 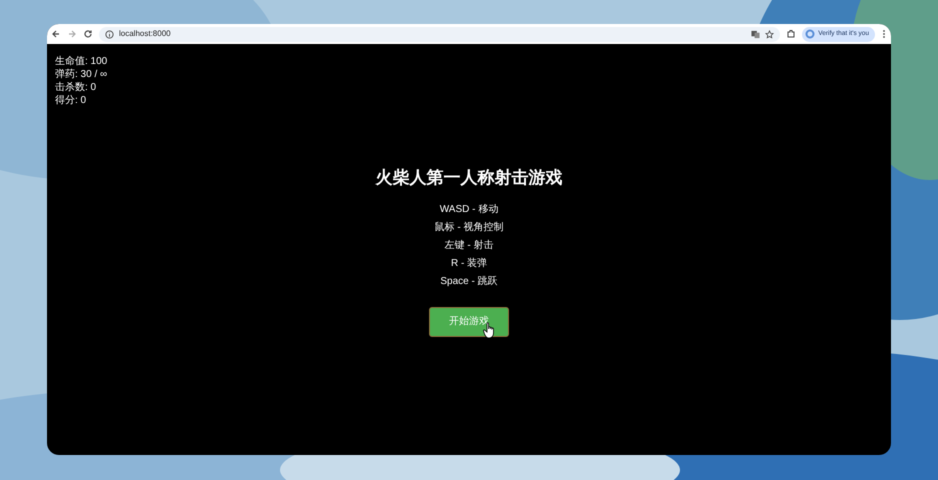 I want to click on control-hint: 左键 - 射击, so click(x=469, y=245).